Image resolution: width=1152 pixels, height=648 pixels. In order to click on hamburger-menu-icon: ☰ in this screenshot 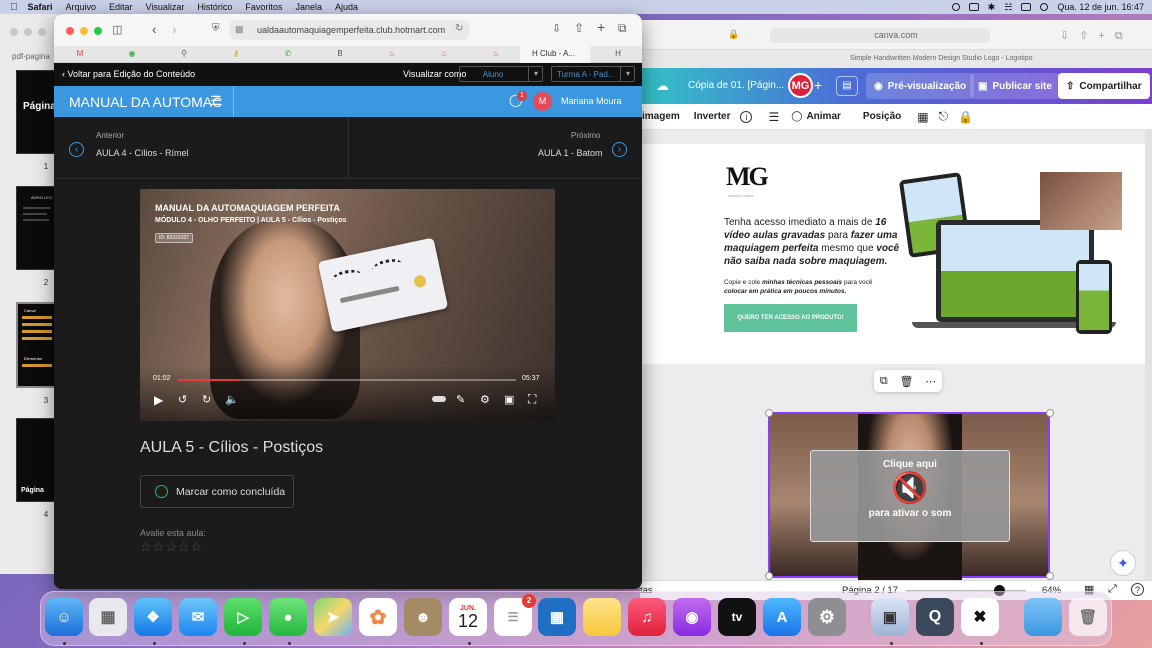, I will do `click(216, 101)`.